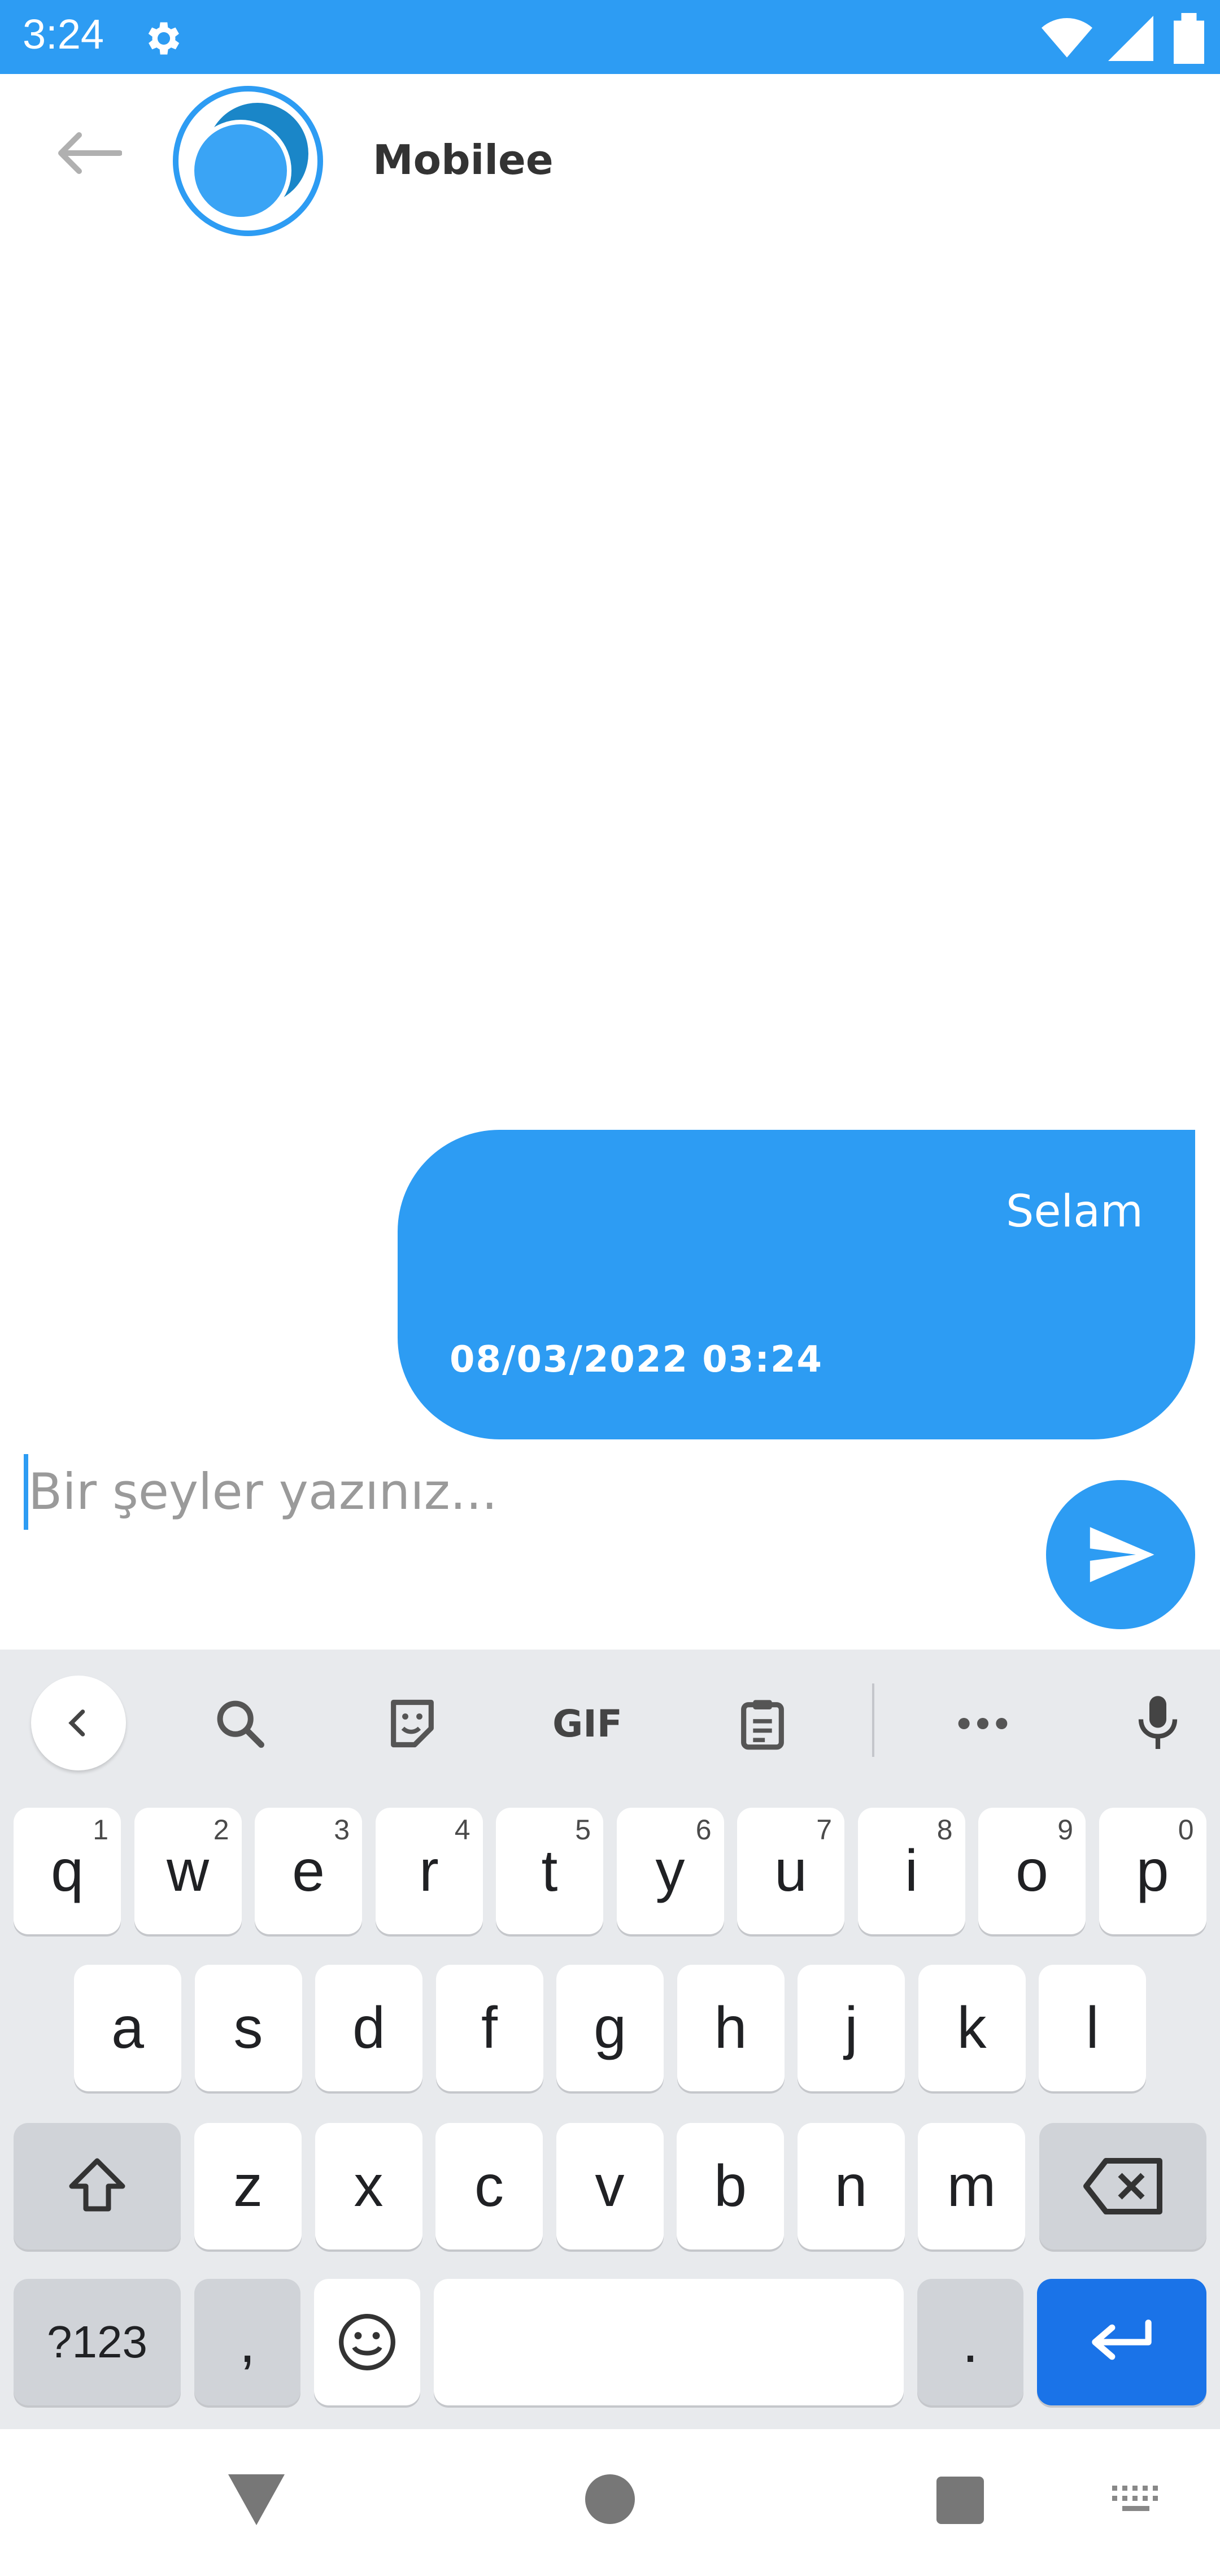 This screenshot has height=2576, width=1220. I want to click on key-l: l, so click(1092, 2028).